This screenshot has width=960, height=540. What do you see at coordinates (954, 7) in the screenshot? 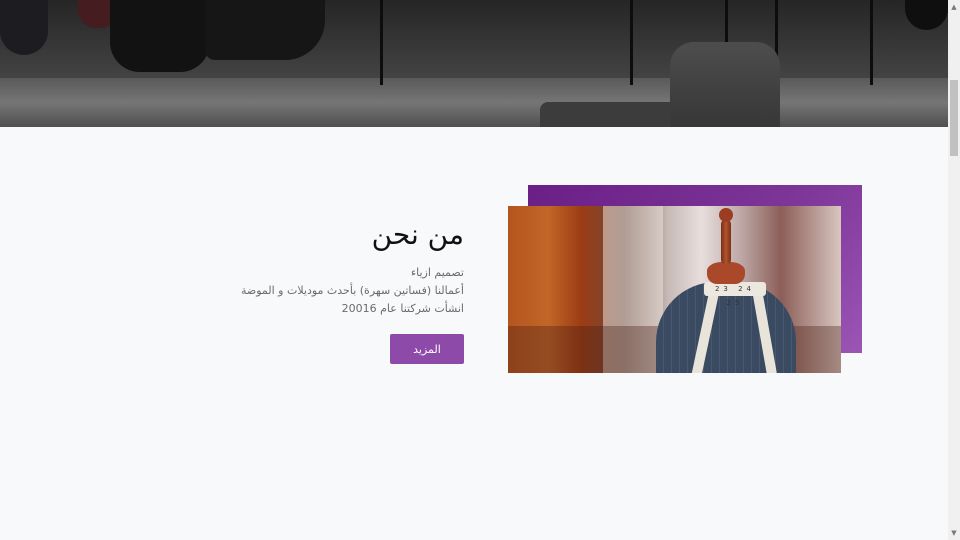
I see `scroll-up-icon: ▲` at bounding box center [954, 7].